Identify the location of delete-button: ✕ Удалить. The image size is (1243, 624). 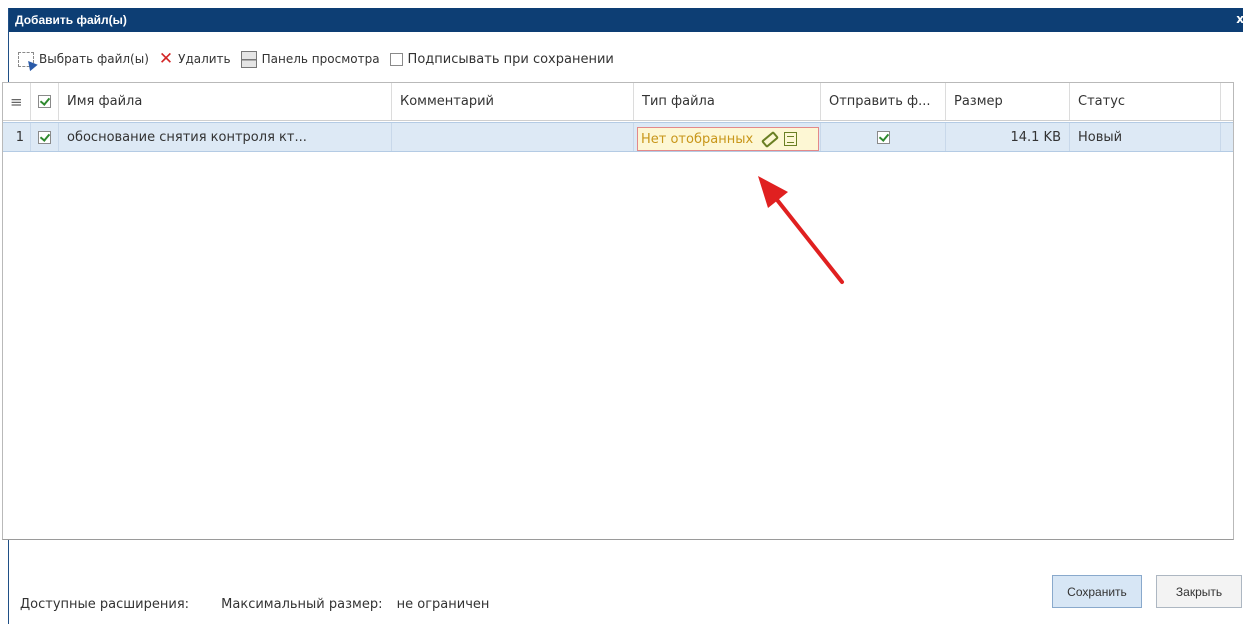
(194, 59).